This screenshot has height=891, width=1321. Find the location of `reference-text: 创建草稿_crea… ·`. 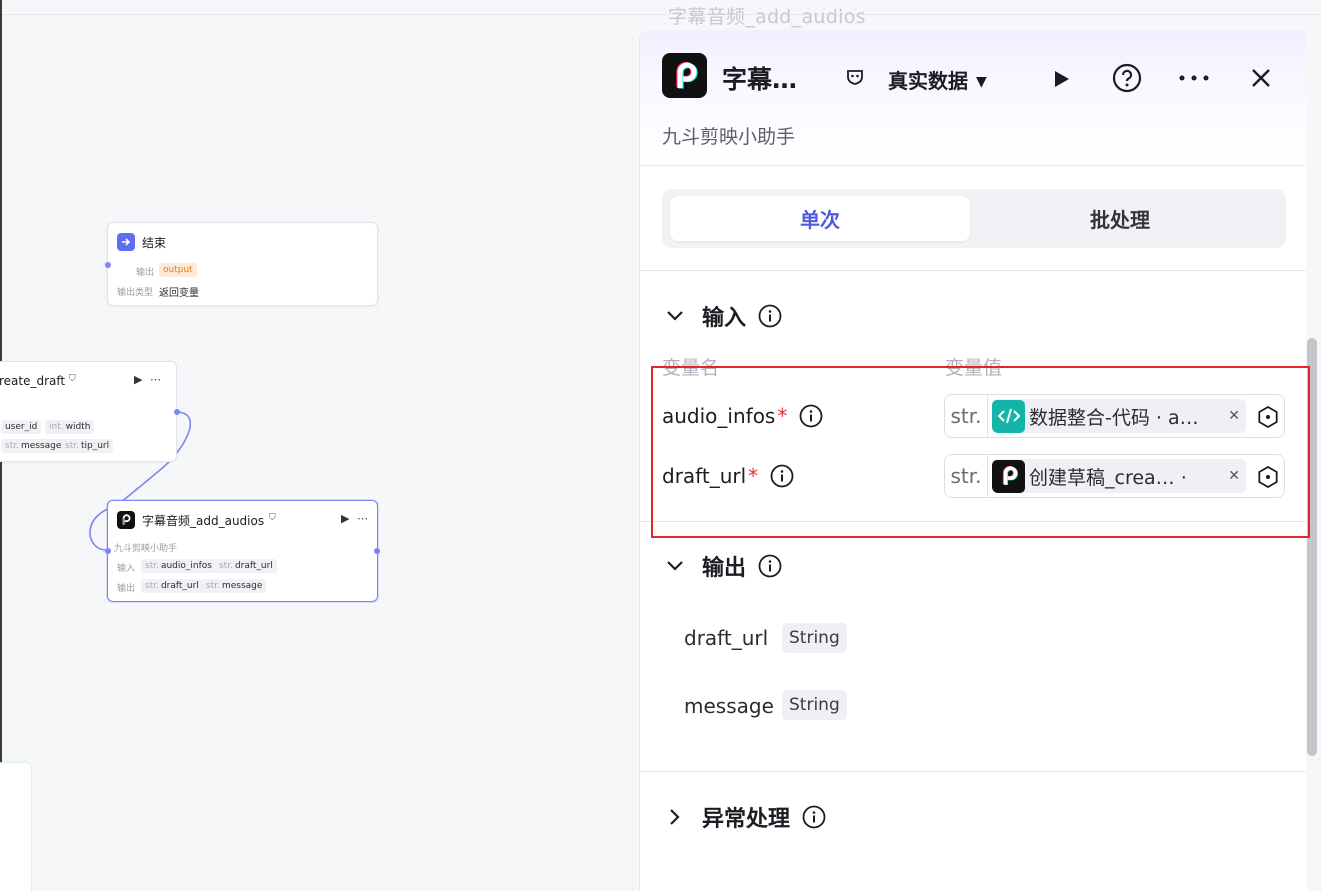

reference-text: 创建草稿_crea… · is located at coordinates (1108, 477).